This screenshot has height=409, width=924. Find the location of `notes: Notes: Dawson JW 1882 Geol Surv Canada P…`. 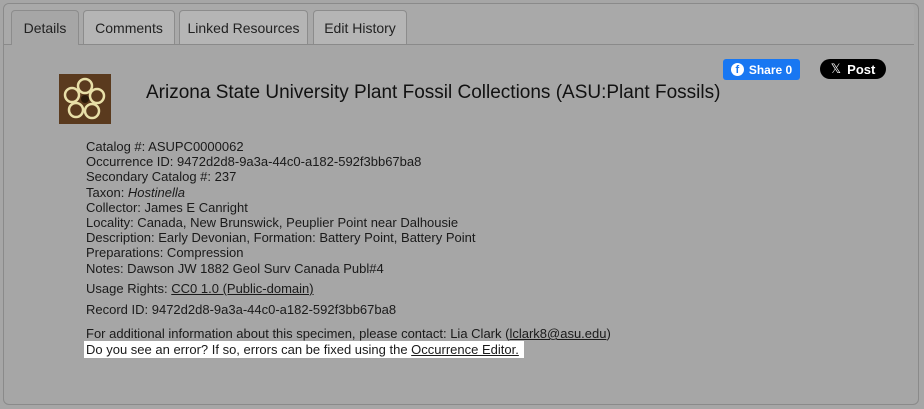

notes: Notes: Dawson JW 1882 Geol Surv Canada P… is located at coordinates (235, 268).